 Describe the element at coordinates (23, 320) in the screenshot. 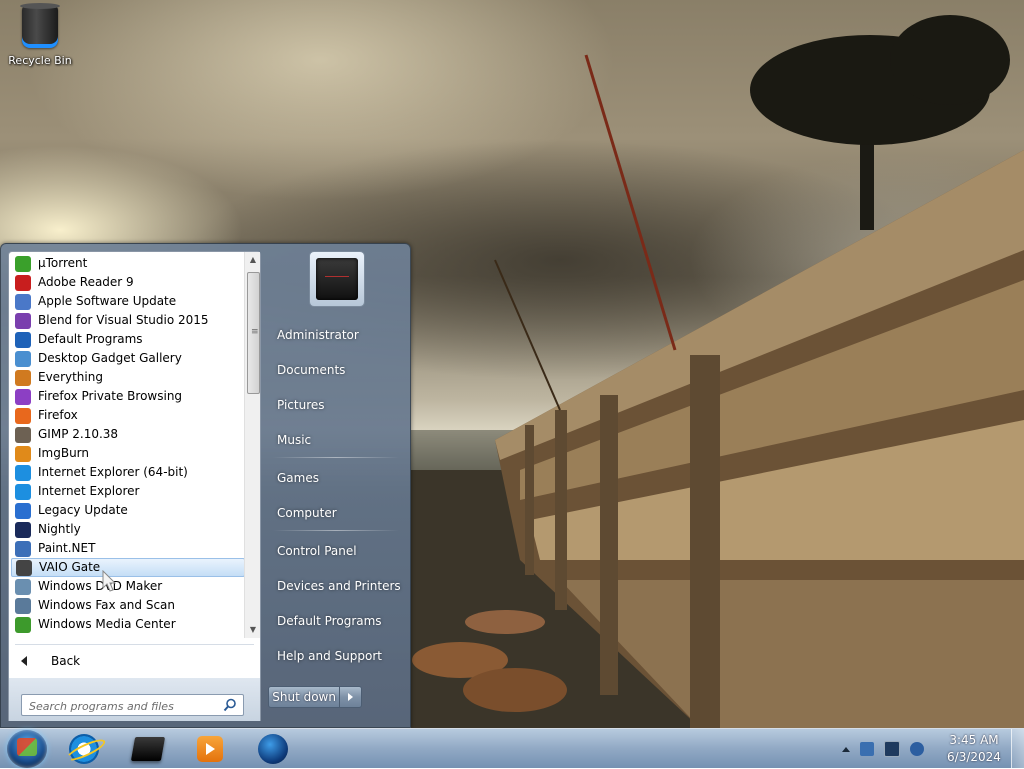

I see `blend-icon` at that location.